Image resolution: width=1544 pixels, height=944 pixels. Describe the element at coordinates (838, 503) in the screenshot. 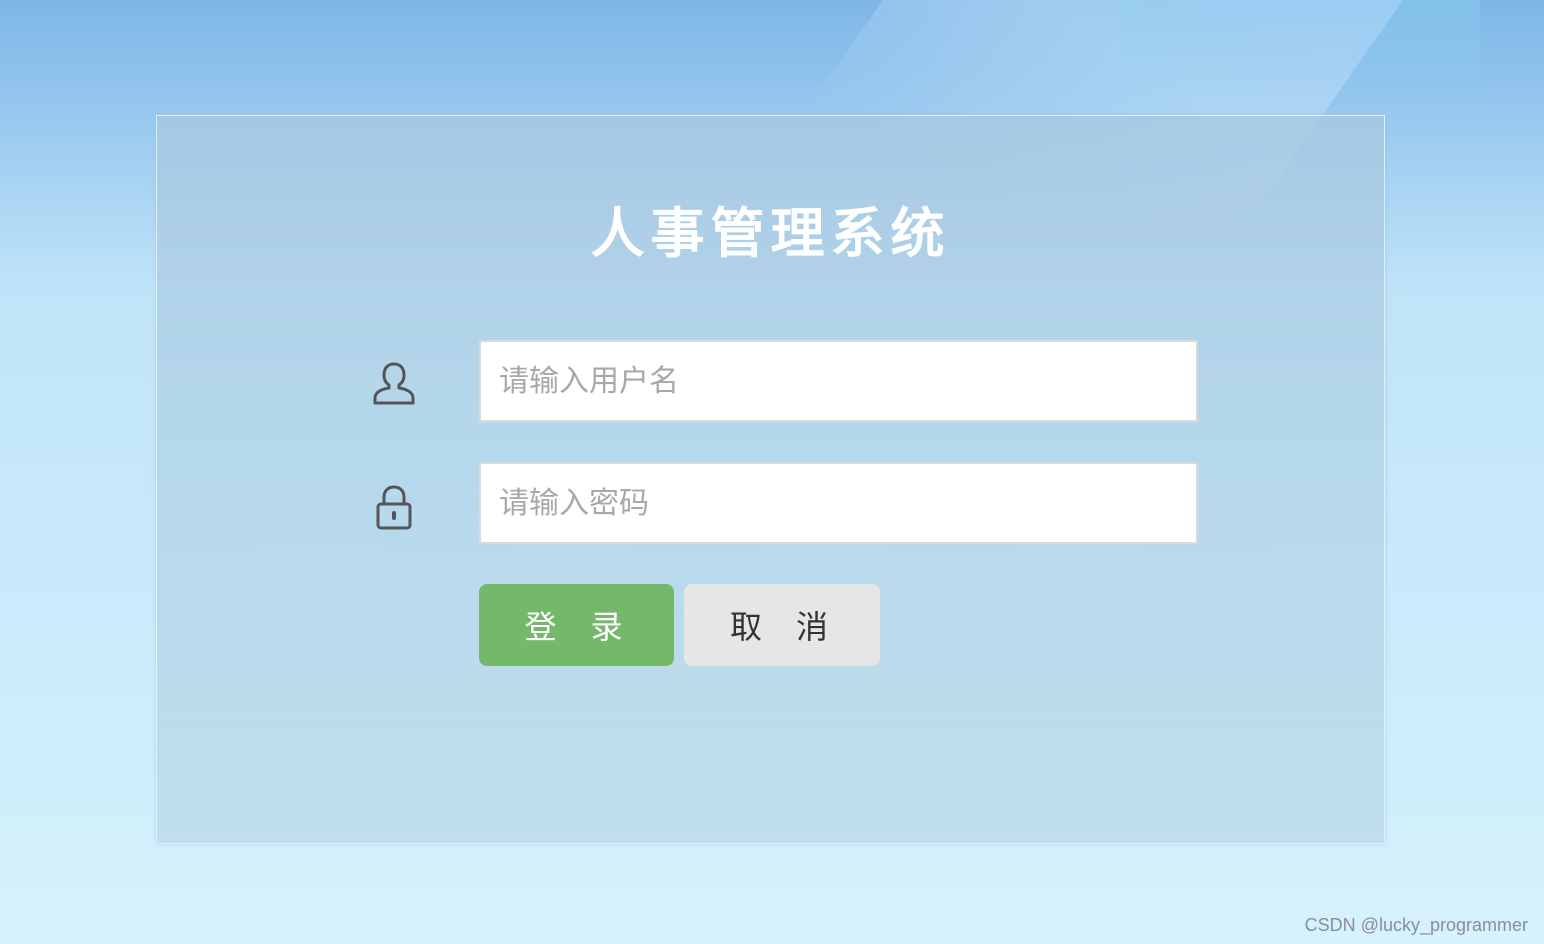

I see `password-input` at that location.